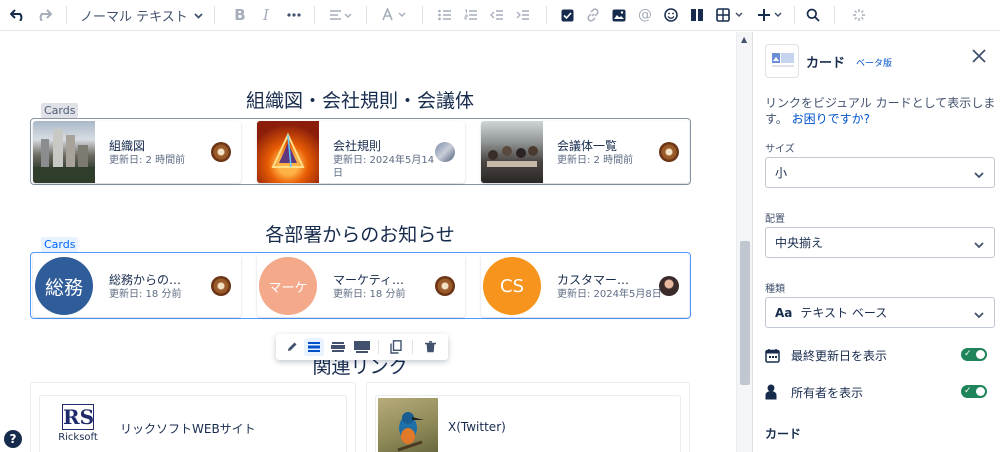 This screenshot has width=1000, height=452. What do you see at coordinates (512, 286) in the screenshot?
I see `card-thumbnail: CS` at bounding box center [512, 286].